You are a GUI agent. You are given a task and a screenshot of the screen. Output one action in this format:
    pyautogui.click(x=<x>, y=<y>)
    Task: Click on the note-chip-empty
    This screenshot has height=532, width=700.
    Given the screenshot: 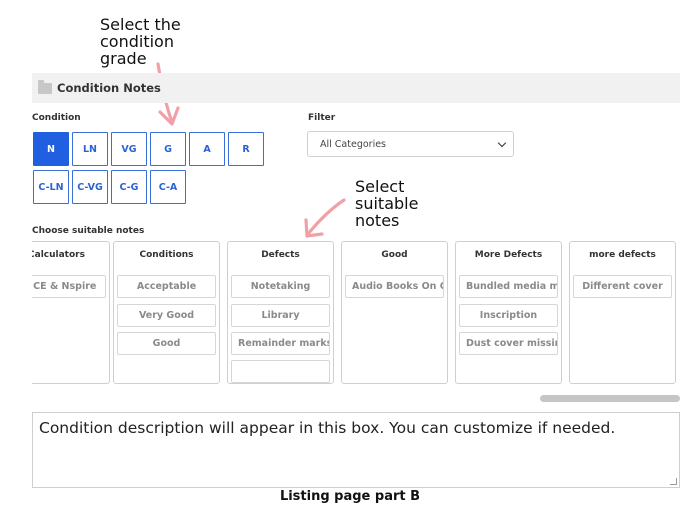 What is the action you would take?
    pyautogui.click(x=280, y=371)
    